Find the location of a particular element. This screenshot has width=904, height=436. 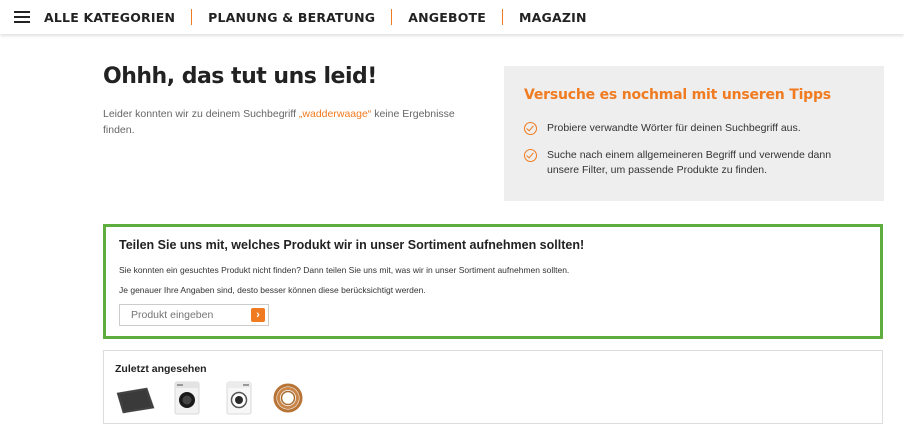

recent-product-hose-ring is located at coordinates (288, 398).